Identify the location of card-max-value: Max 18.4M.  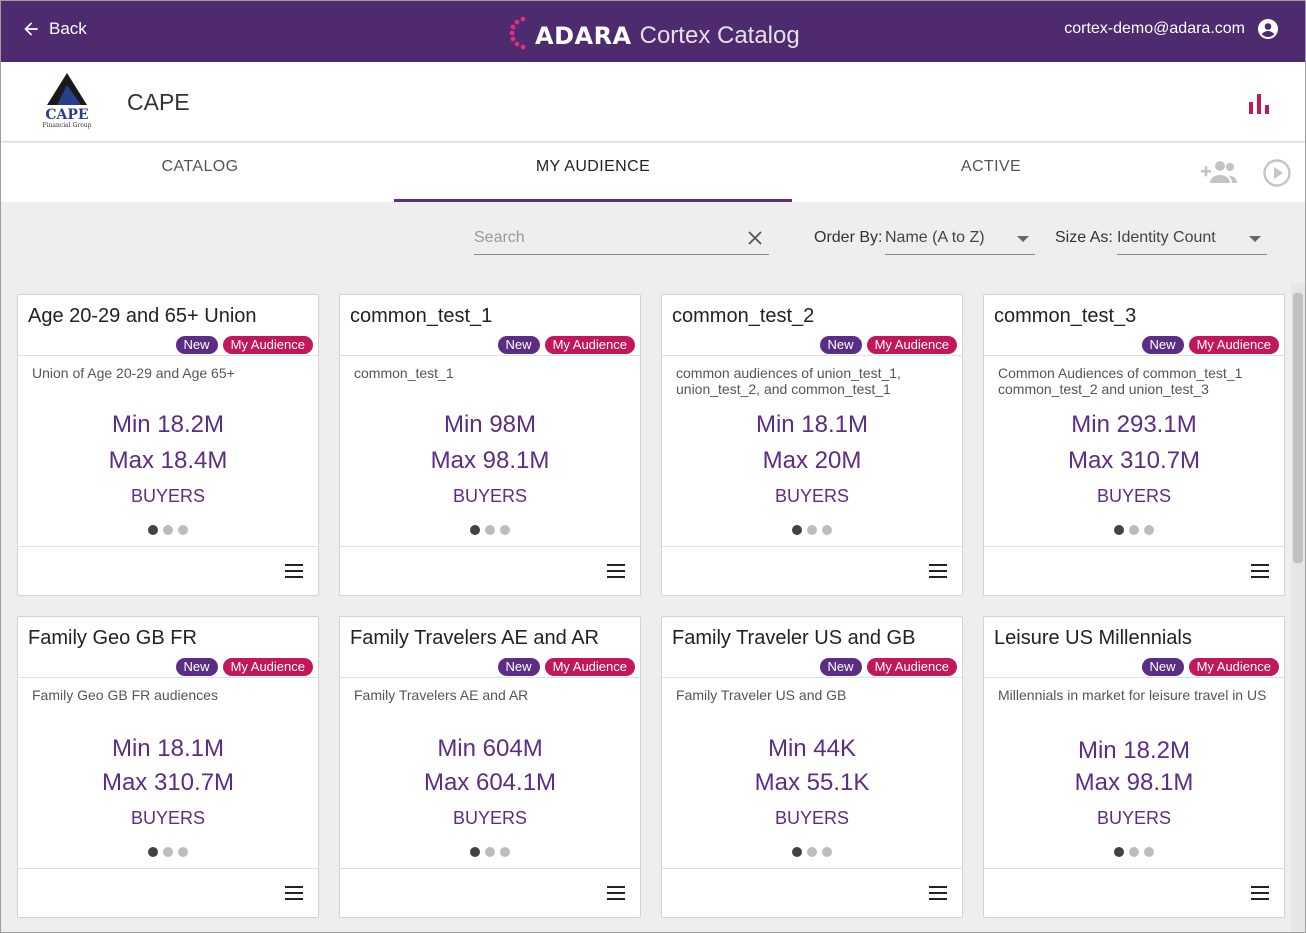
(168, 460).